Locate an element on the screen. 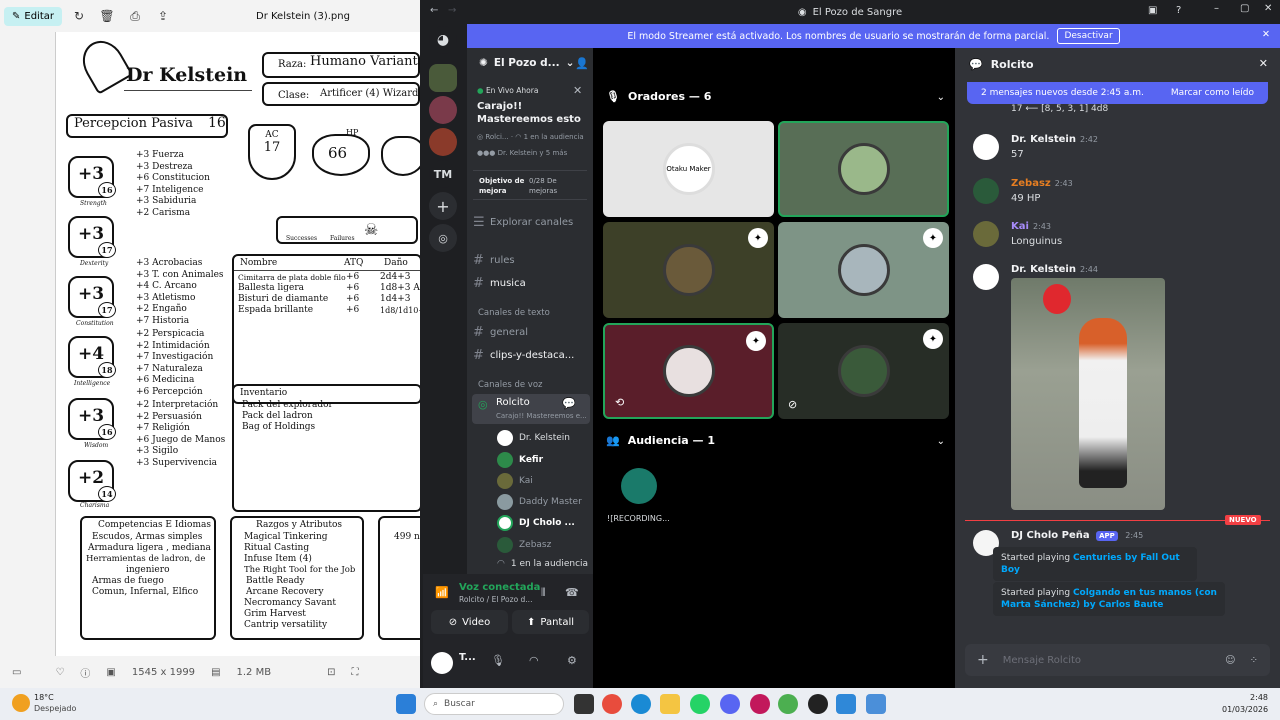 The height and width of the screenshot is (720, 1280). task-view-icon is located at coordinates (584, 704).